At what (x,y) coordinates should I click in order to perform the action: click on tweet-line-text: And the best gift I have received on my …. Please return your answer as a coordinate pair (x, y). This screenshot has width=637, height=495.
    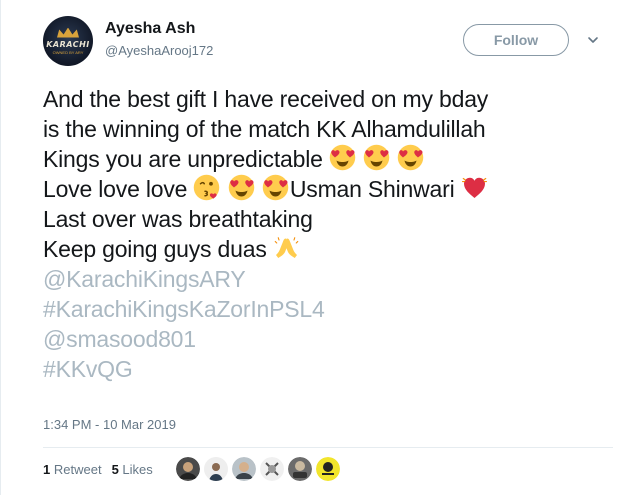
    Looking at the image, I should click on (266, 99).